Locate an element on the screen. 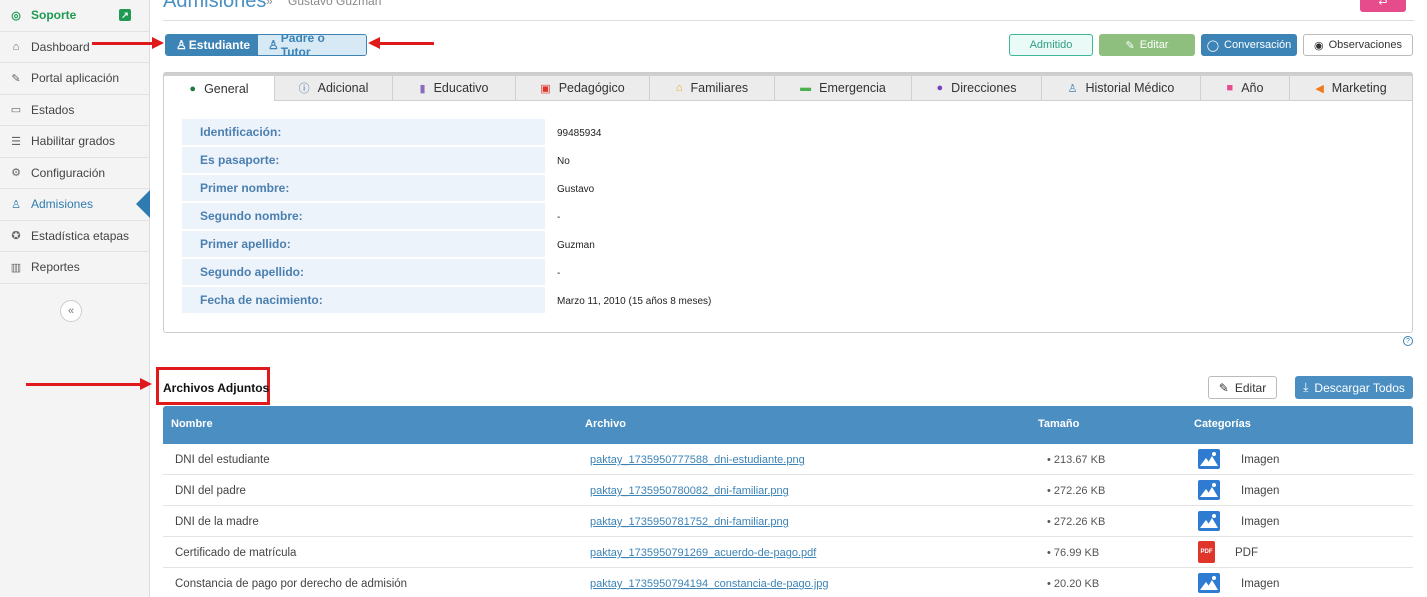 This screenshot has height=597, width=1427. tab-ano: ■ Año is located at coordinates (1245, 87).